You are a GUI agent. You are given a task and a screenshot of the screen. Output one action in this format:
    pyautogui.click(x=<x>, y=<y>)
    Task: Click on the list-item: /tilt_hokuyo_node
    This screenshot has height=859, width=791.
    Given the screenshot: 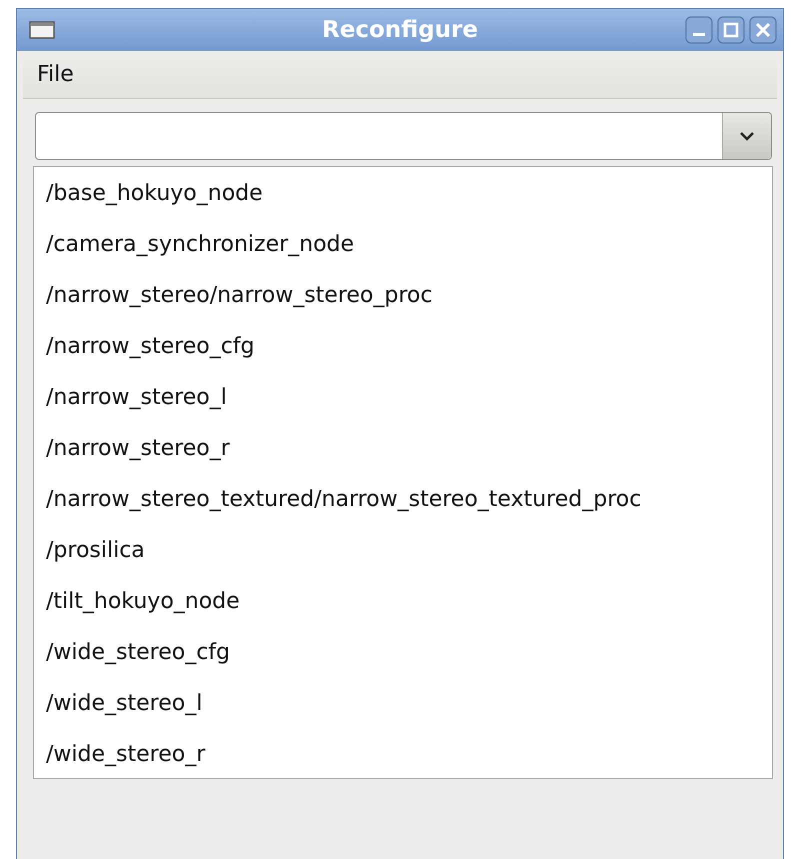 What is the action you would take?
    pyautogui.click(x=143, y=601)
    